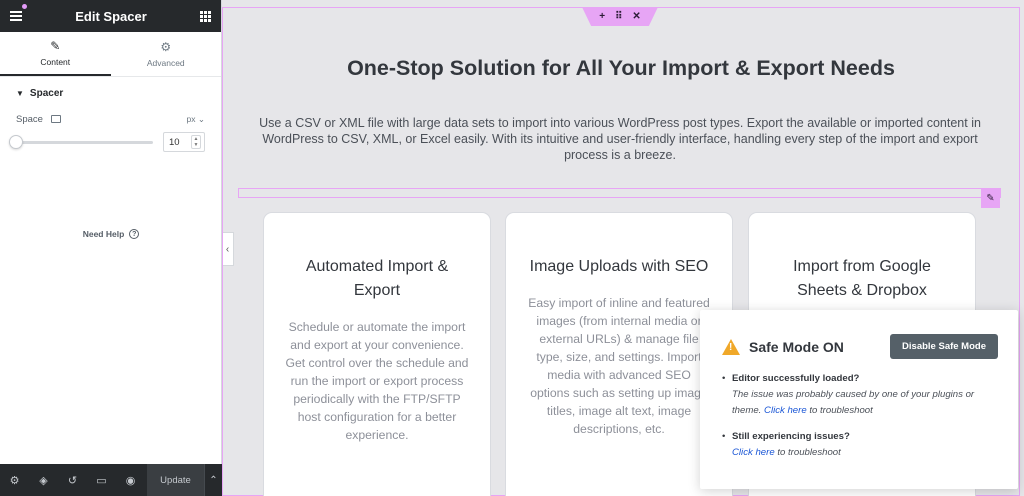 The height and width of the screenshot is (496, 1024). What do you see at coordinates (14, 480) in the screenshot?
I see `settings-icon: ⚙` at bounding box center [14, 480].